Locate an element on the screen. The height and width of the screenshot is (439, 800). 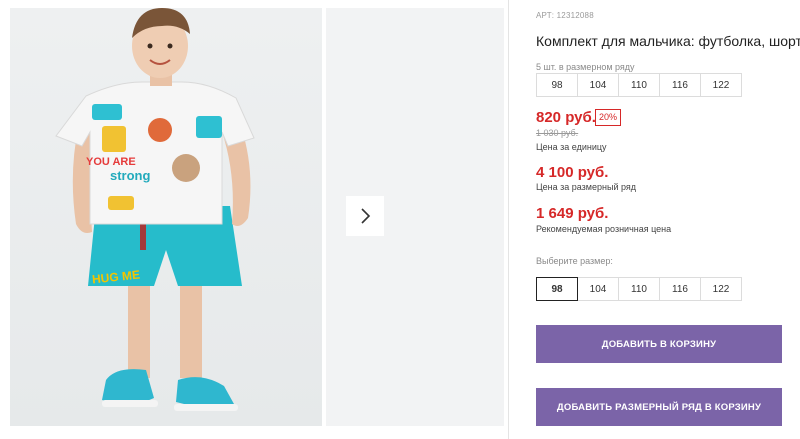
unit-price-caption: Цена за единицу is located at coordinates (571, 147).